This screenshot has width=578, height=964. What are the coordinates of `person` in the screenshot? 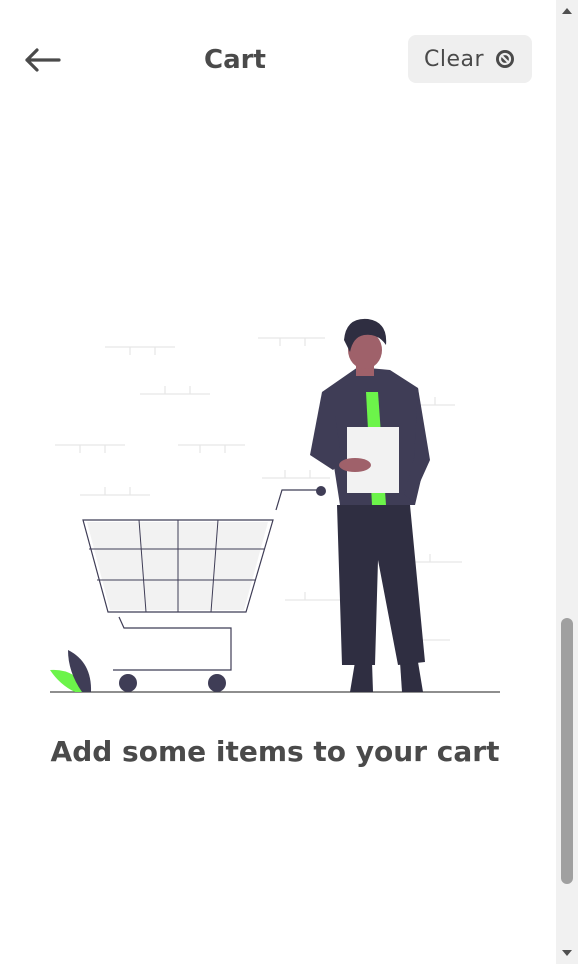 It's located at (370, 505).